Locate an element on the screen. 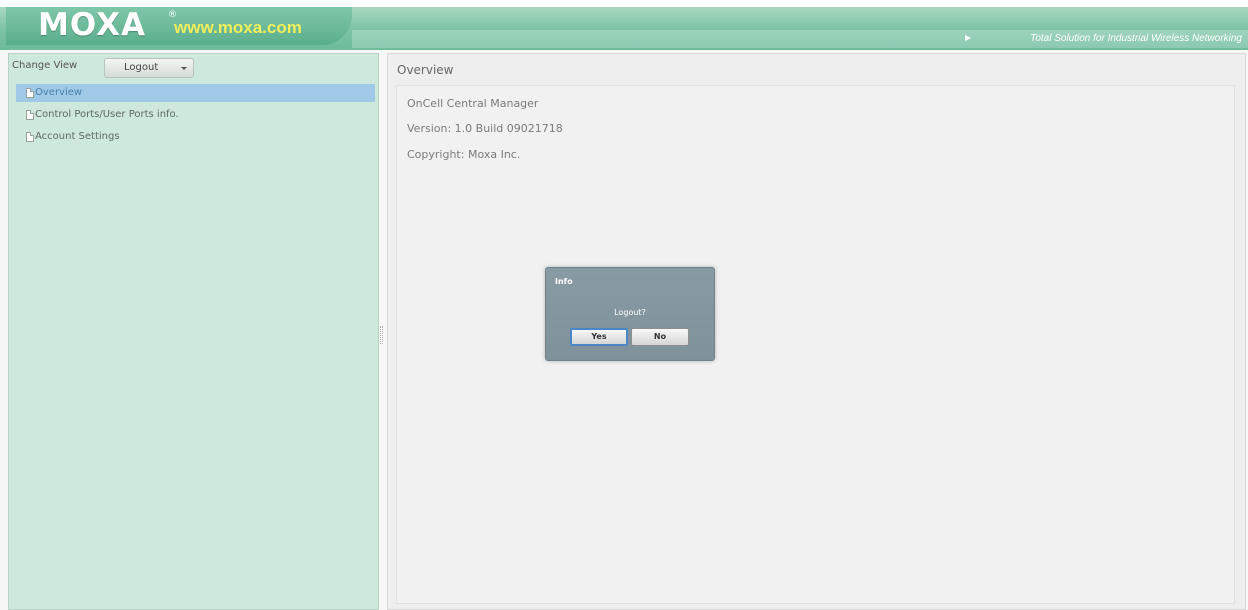 The width and height of the screenshot is (1248, 610). product-name: OnCell Central Manager is located at coordinates (473, 103).